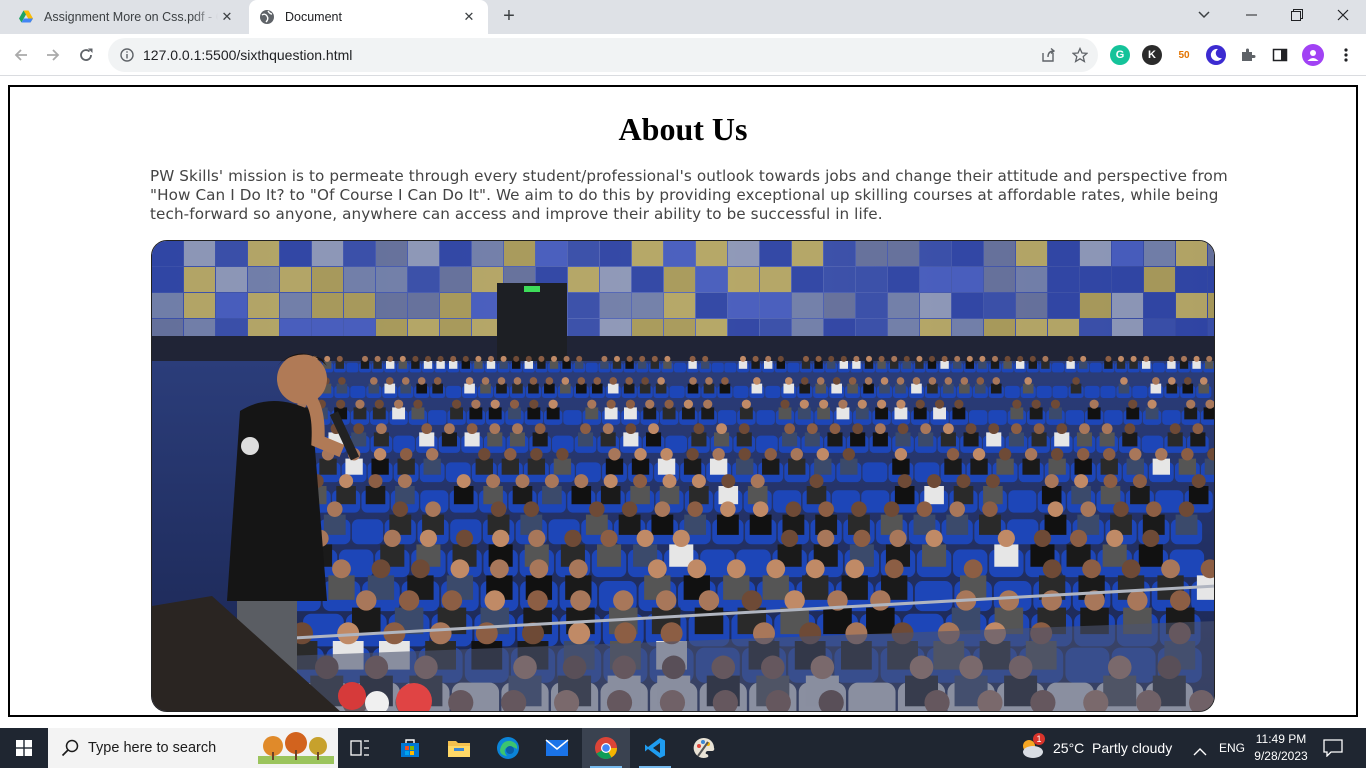 The height and width of the screenshot is (768, 1366). Describe the element at coordinates (313, 17) in the screenshot. I see `tab-title: Document` at that location.